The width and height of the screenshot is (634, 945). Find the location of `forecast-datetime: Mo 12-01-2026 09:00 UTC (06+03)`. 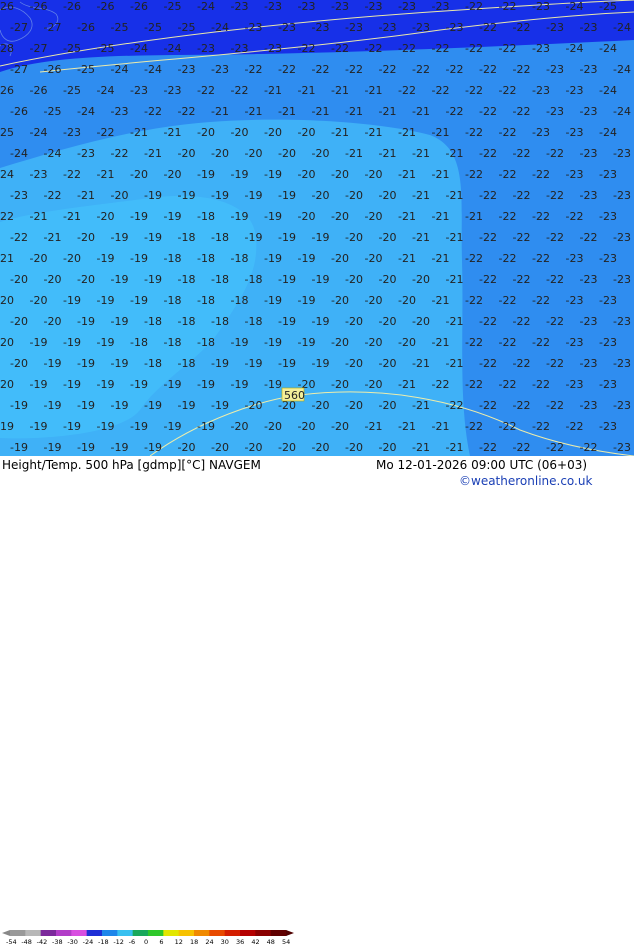

forecast-datetime: Mo 12-01-2026 09:00 UTC (06+03) is located at coordinates (482, 465).